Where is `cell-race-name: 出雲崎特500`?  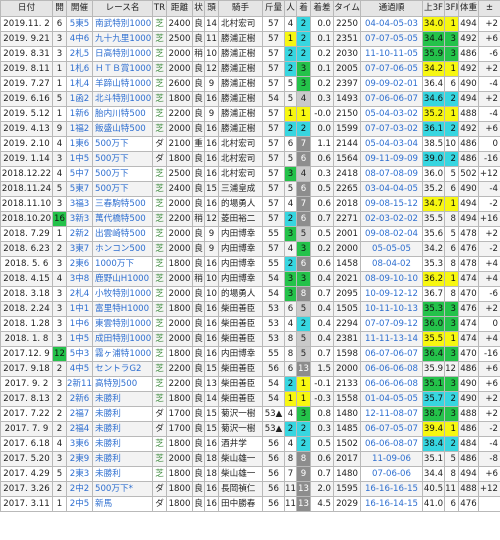
cell-race-name: 出雲崎特500 is located at coordinates (122, 234).